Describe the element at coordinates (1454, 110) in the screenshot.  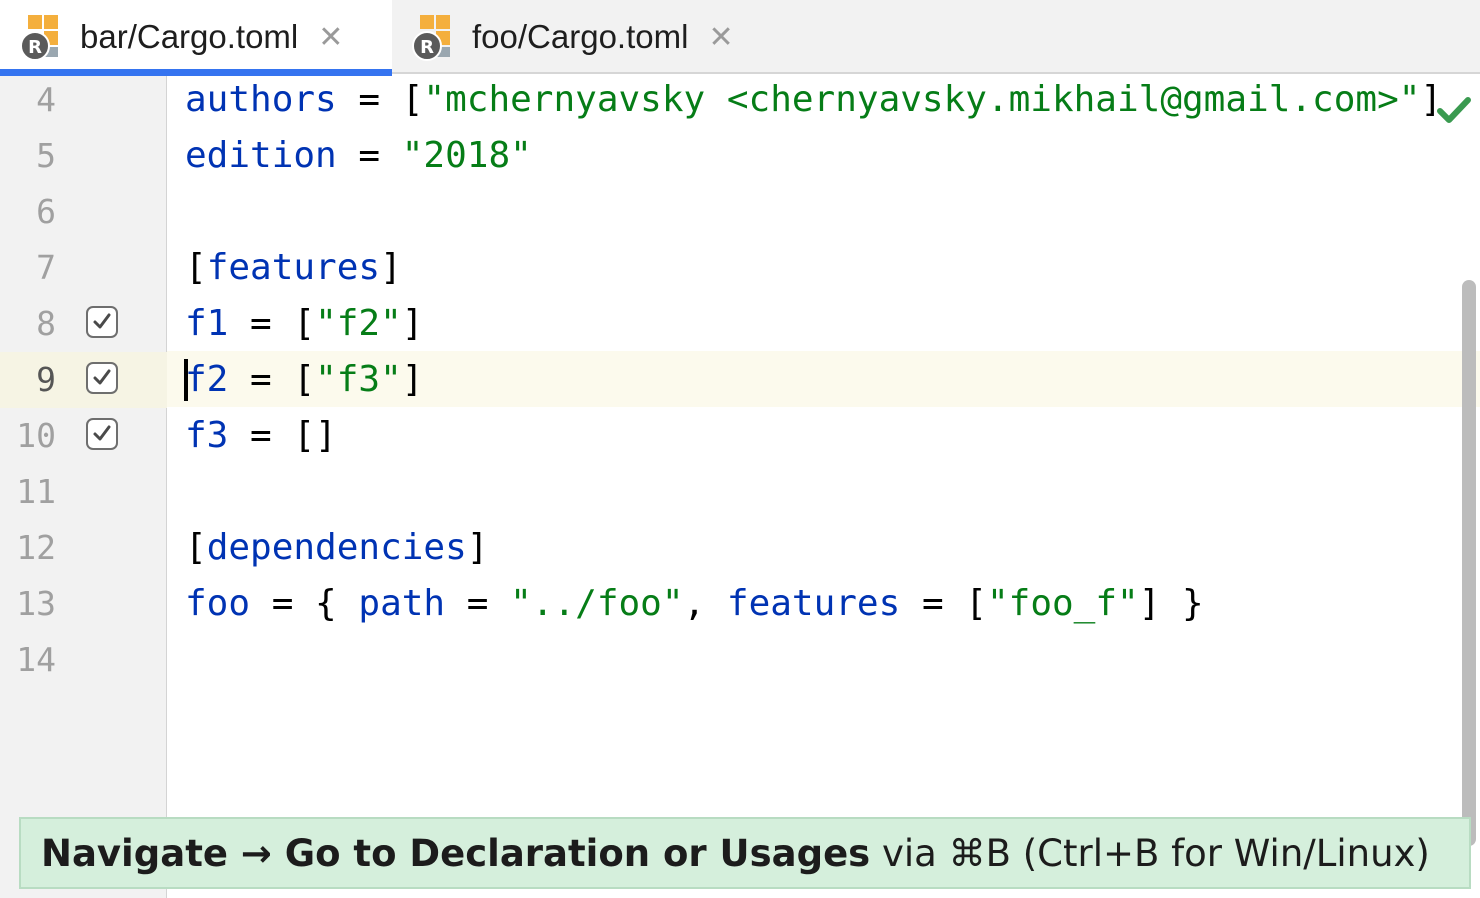
I see `inspection-ok-icon` at that location.